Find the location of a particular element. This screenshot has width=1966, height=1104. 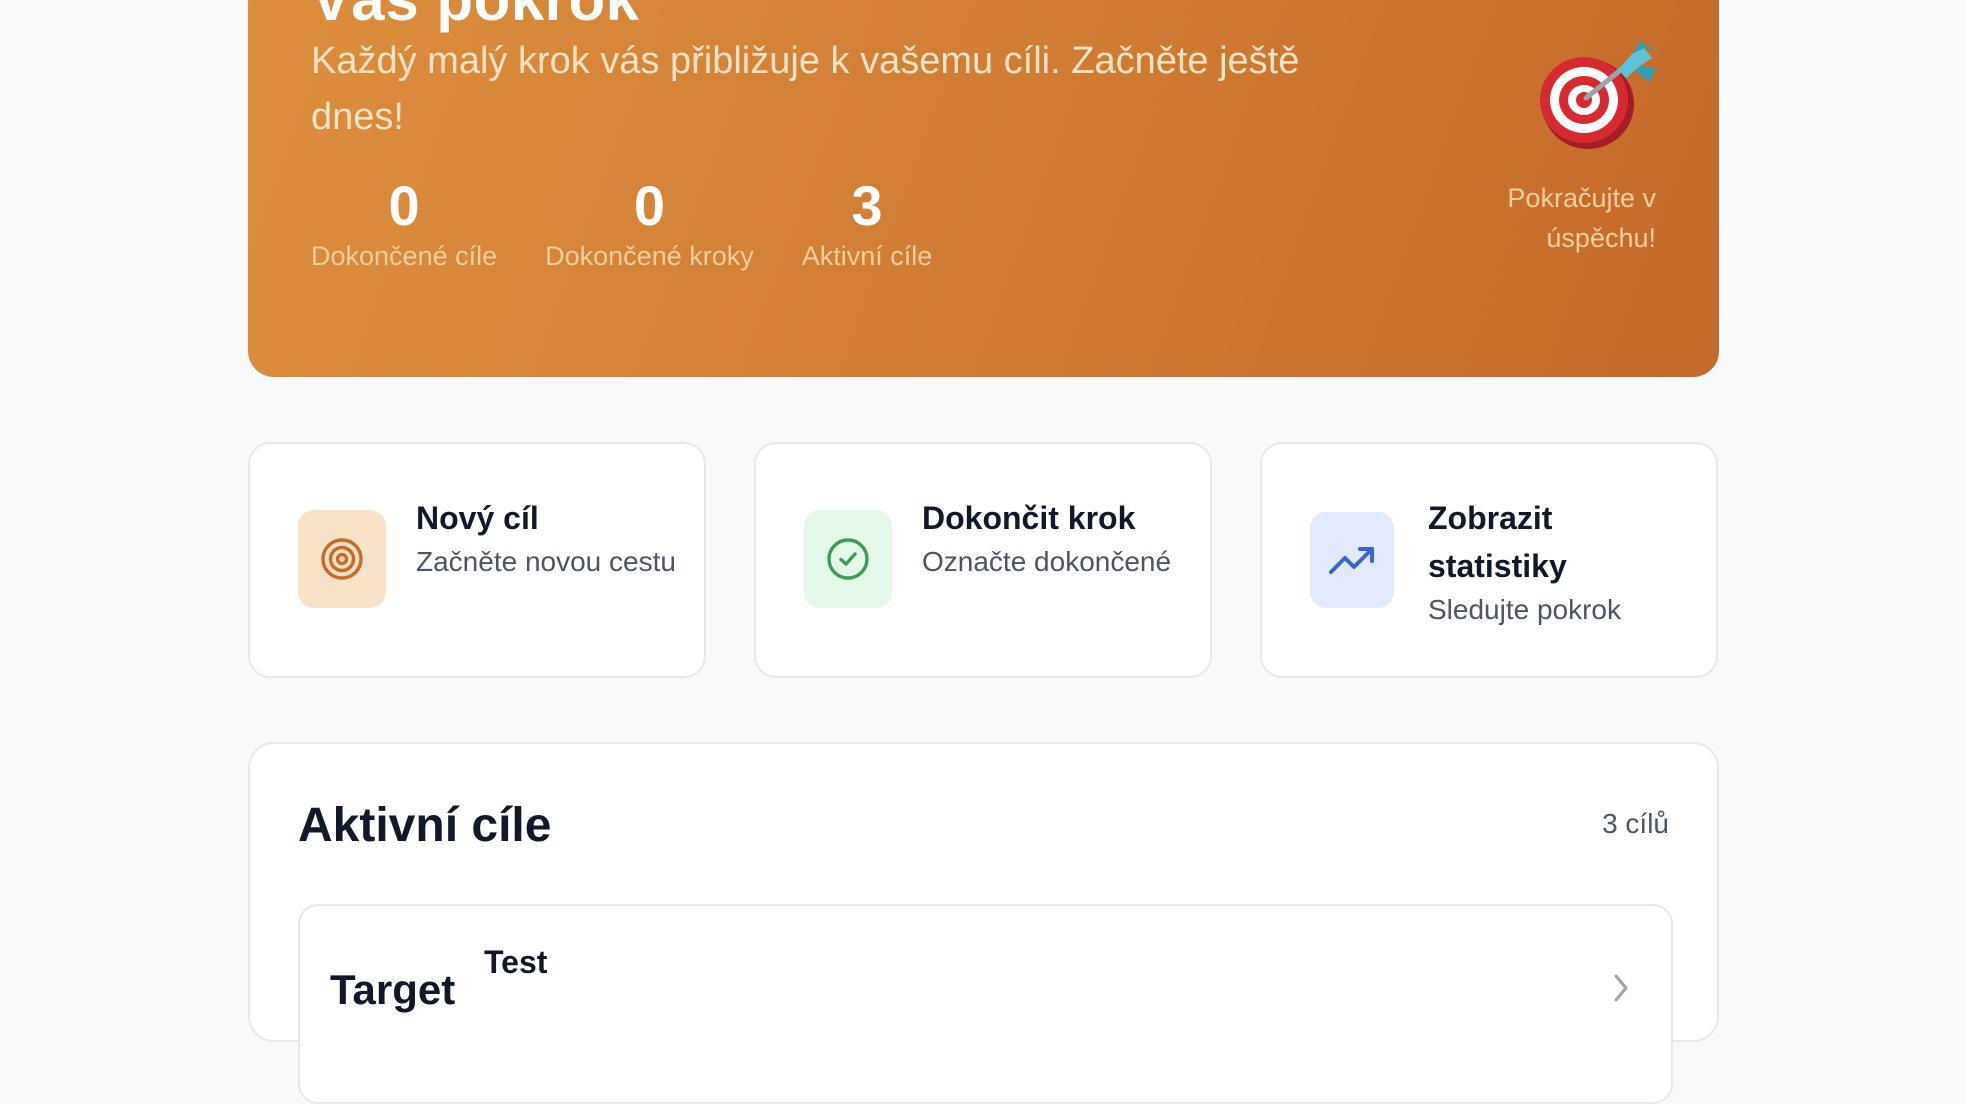

card-subtitle: Označte dokončené is located at coordinates (1047, 561).